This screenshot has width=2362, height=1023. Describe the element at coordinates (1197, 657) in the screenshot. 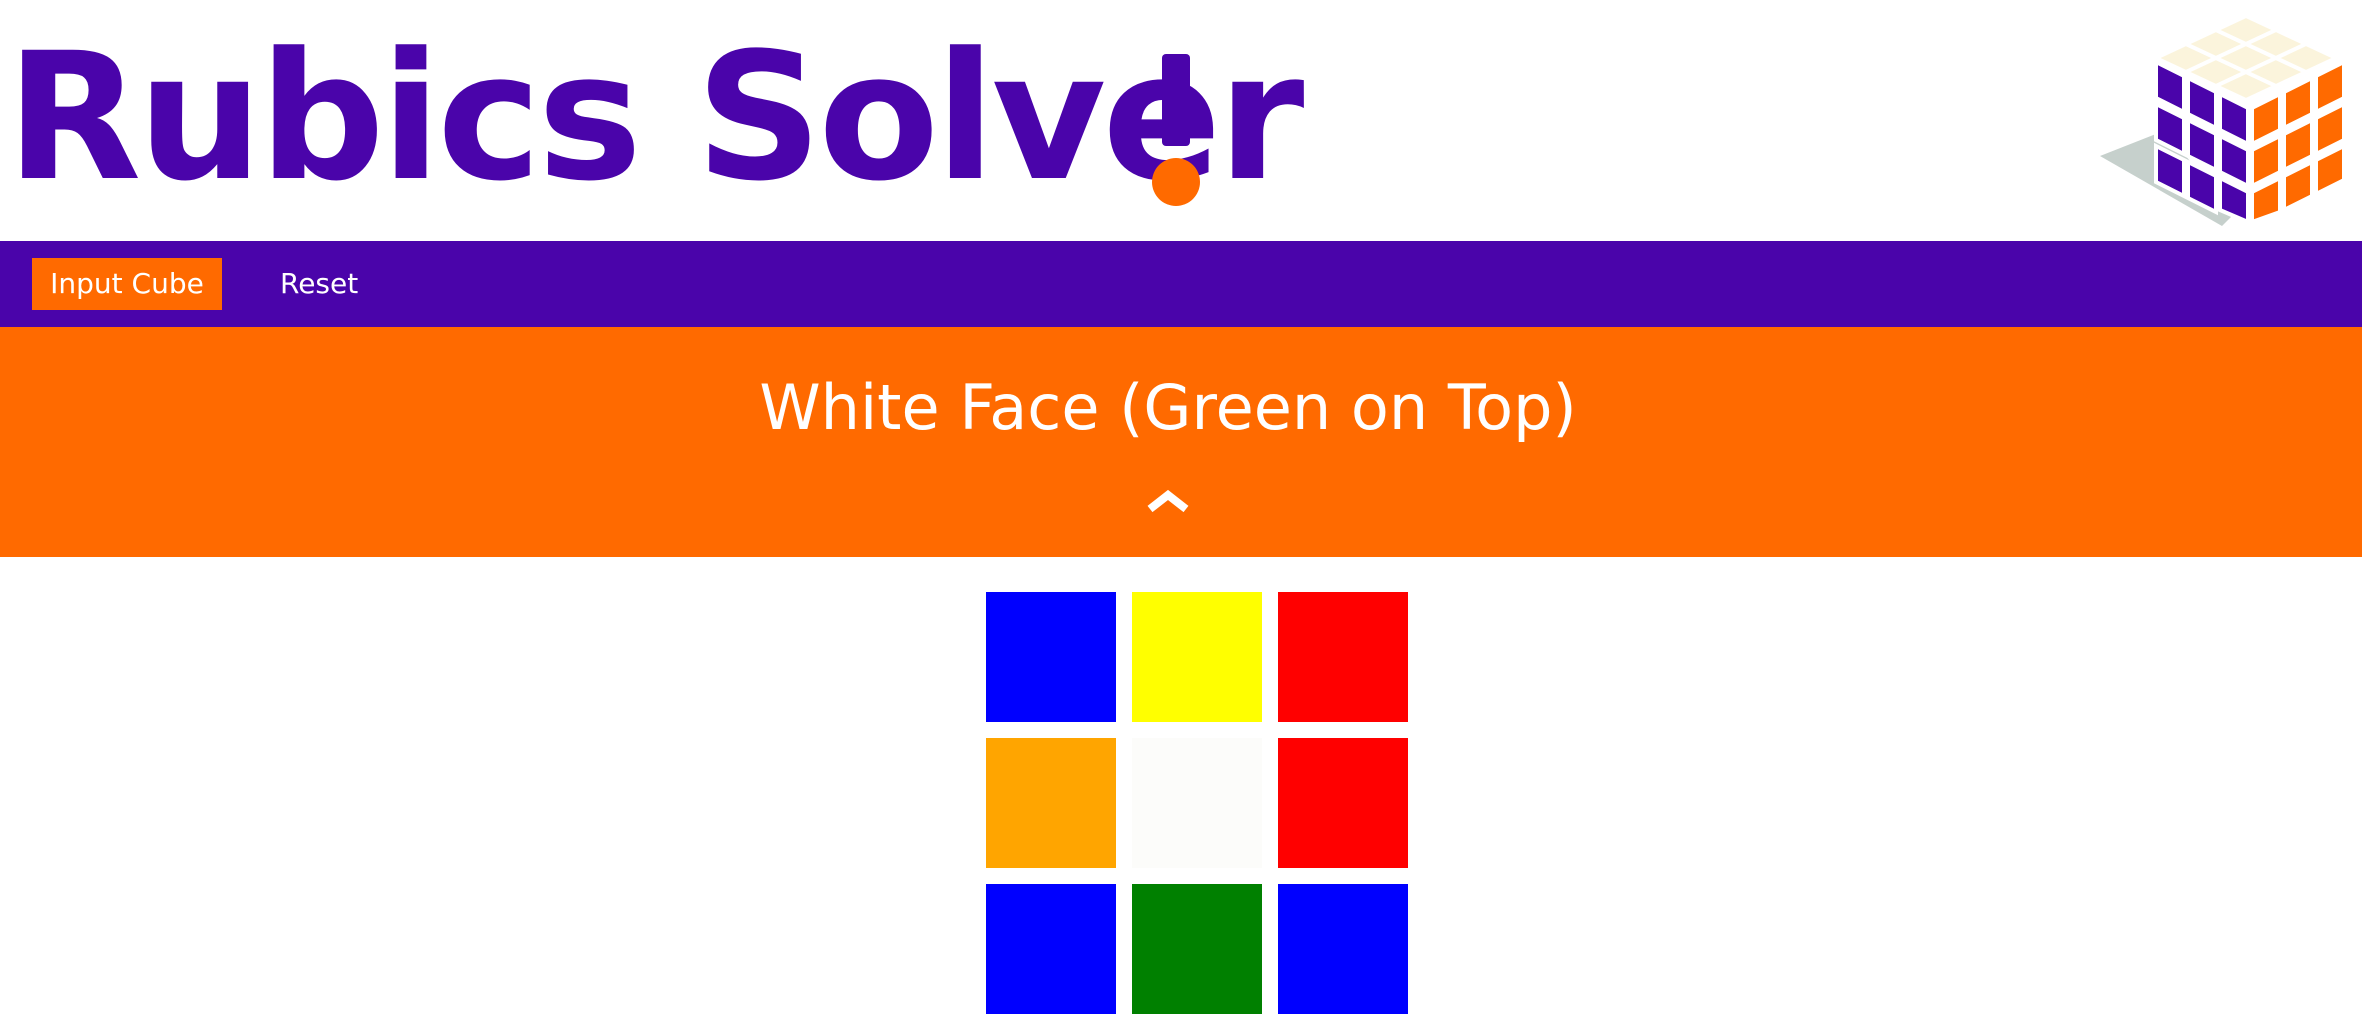

I see `face-cell-yellow` at that location.